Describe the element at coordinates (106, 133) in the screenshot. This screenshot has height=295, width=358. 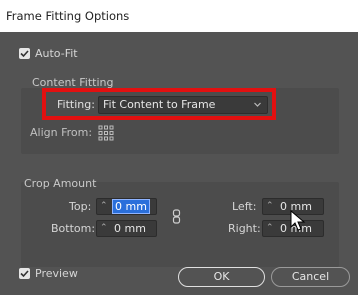
I see `reference-point-icon` at that location.